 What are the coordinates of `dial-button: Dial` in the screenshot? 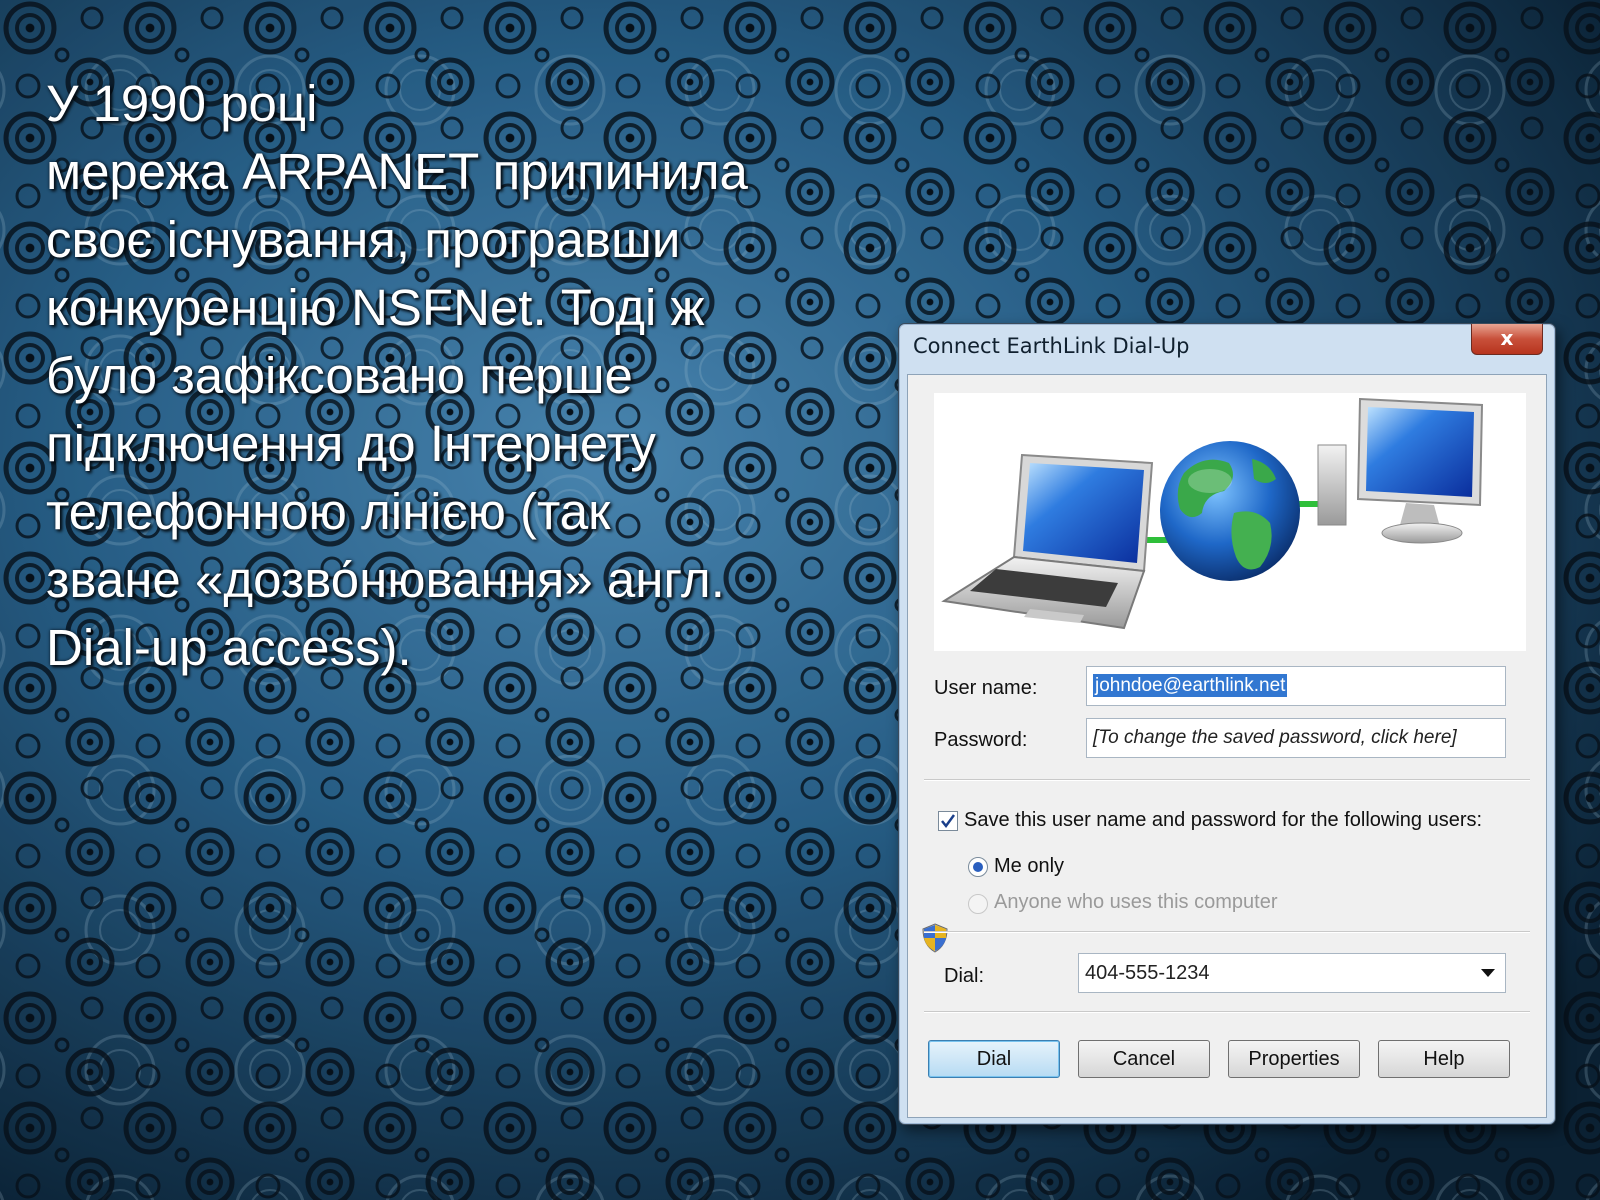 It's located at (994, 1059).